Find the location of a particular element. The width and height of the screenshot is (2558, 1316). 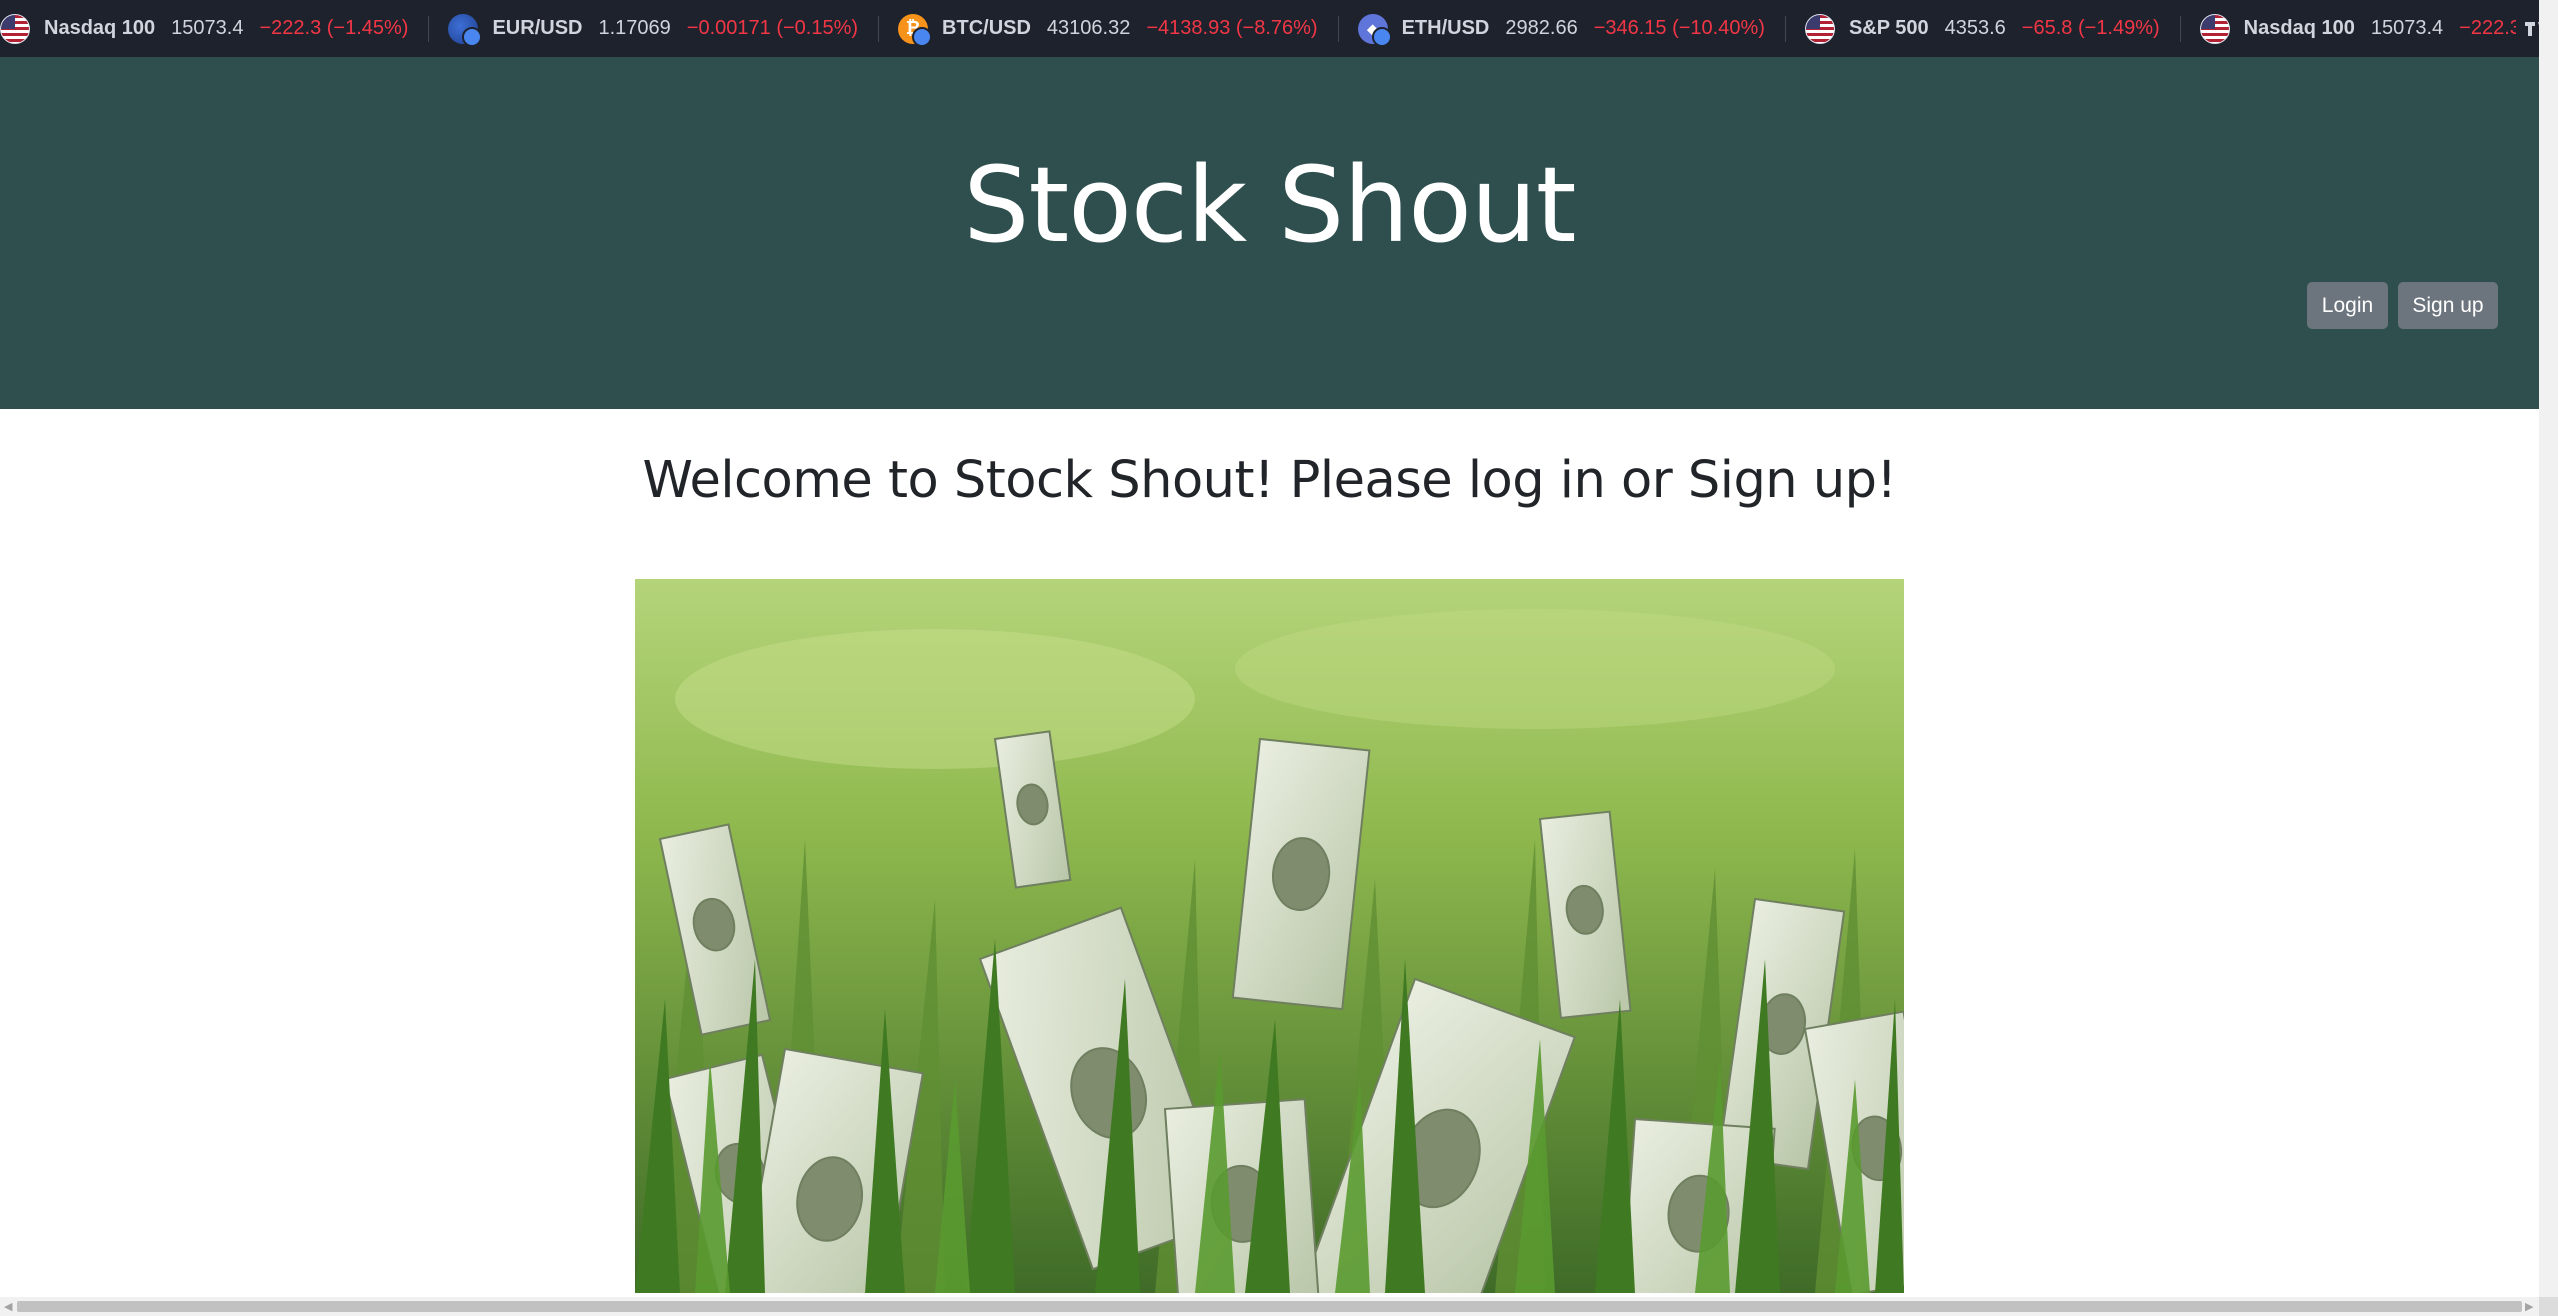

ticker-price: 2982.66 is located at coordinates (1541, 28).